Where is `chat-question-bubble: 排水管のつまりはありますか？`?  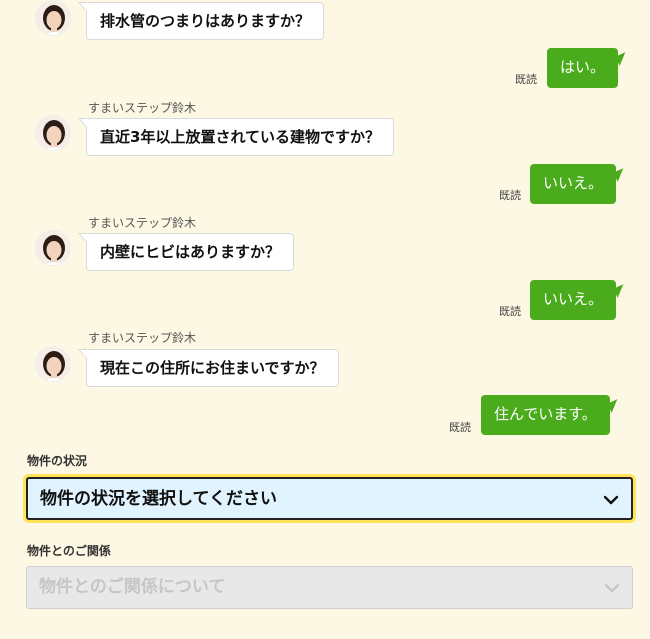
chat-question-bubble: 排水管のつまりはありますか？ is located at coordinates (201, 21).